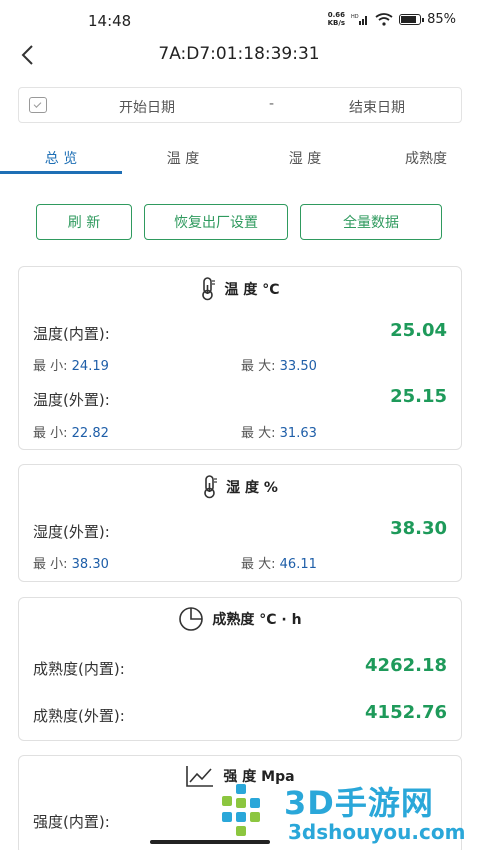 Image resolution: width=478 pixels, height=850 pixels. I want to click on home-indicator, so click(210, 842).